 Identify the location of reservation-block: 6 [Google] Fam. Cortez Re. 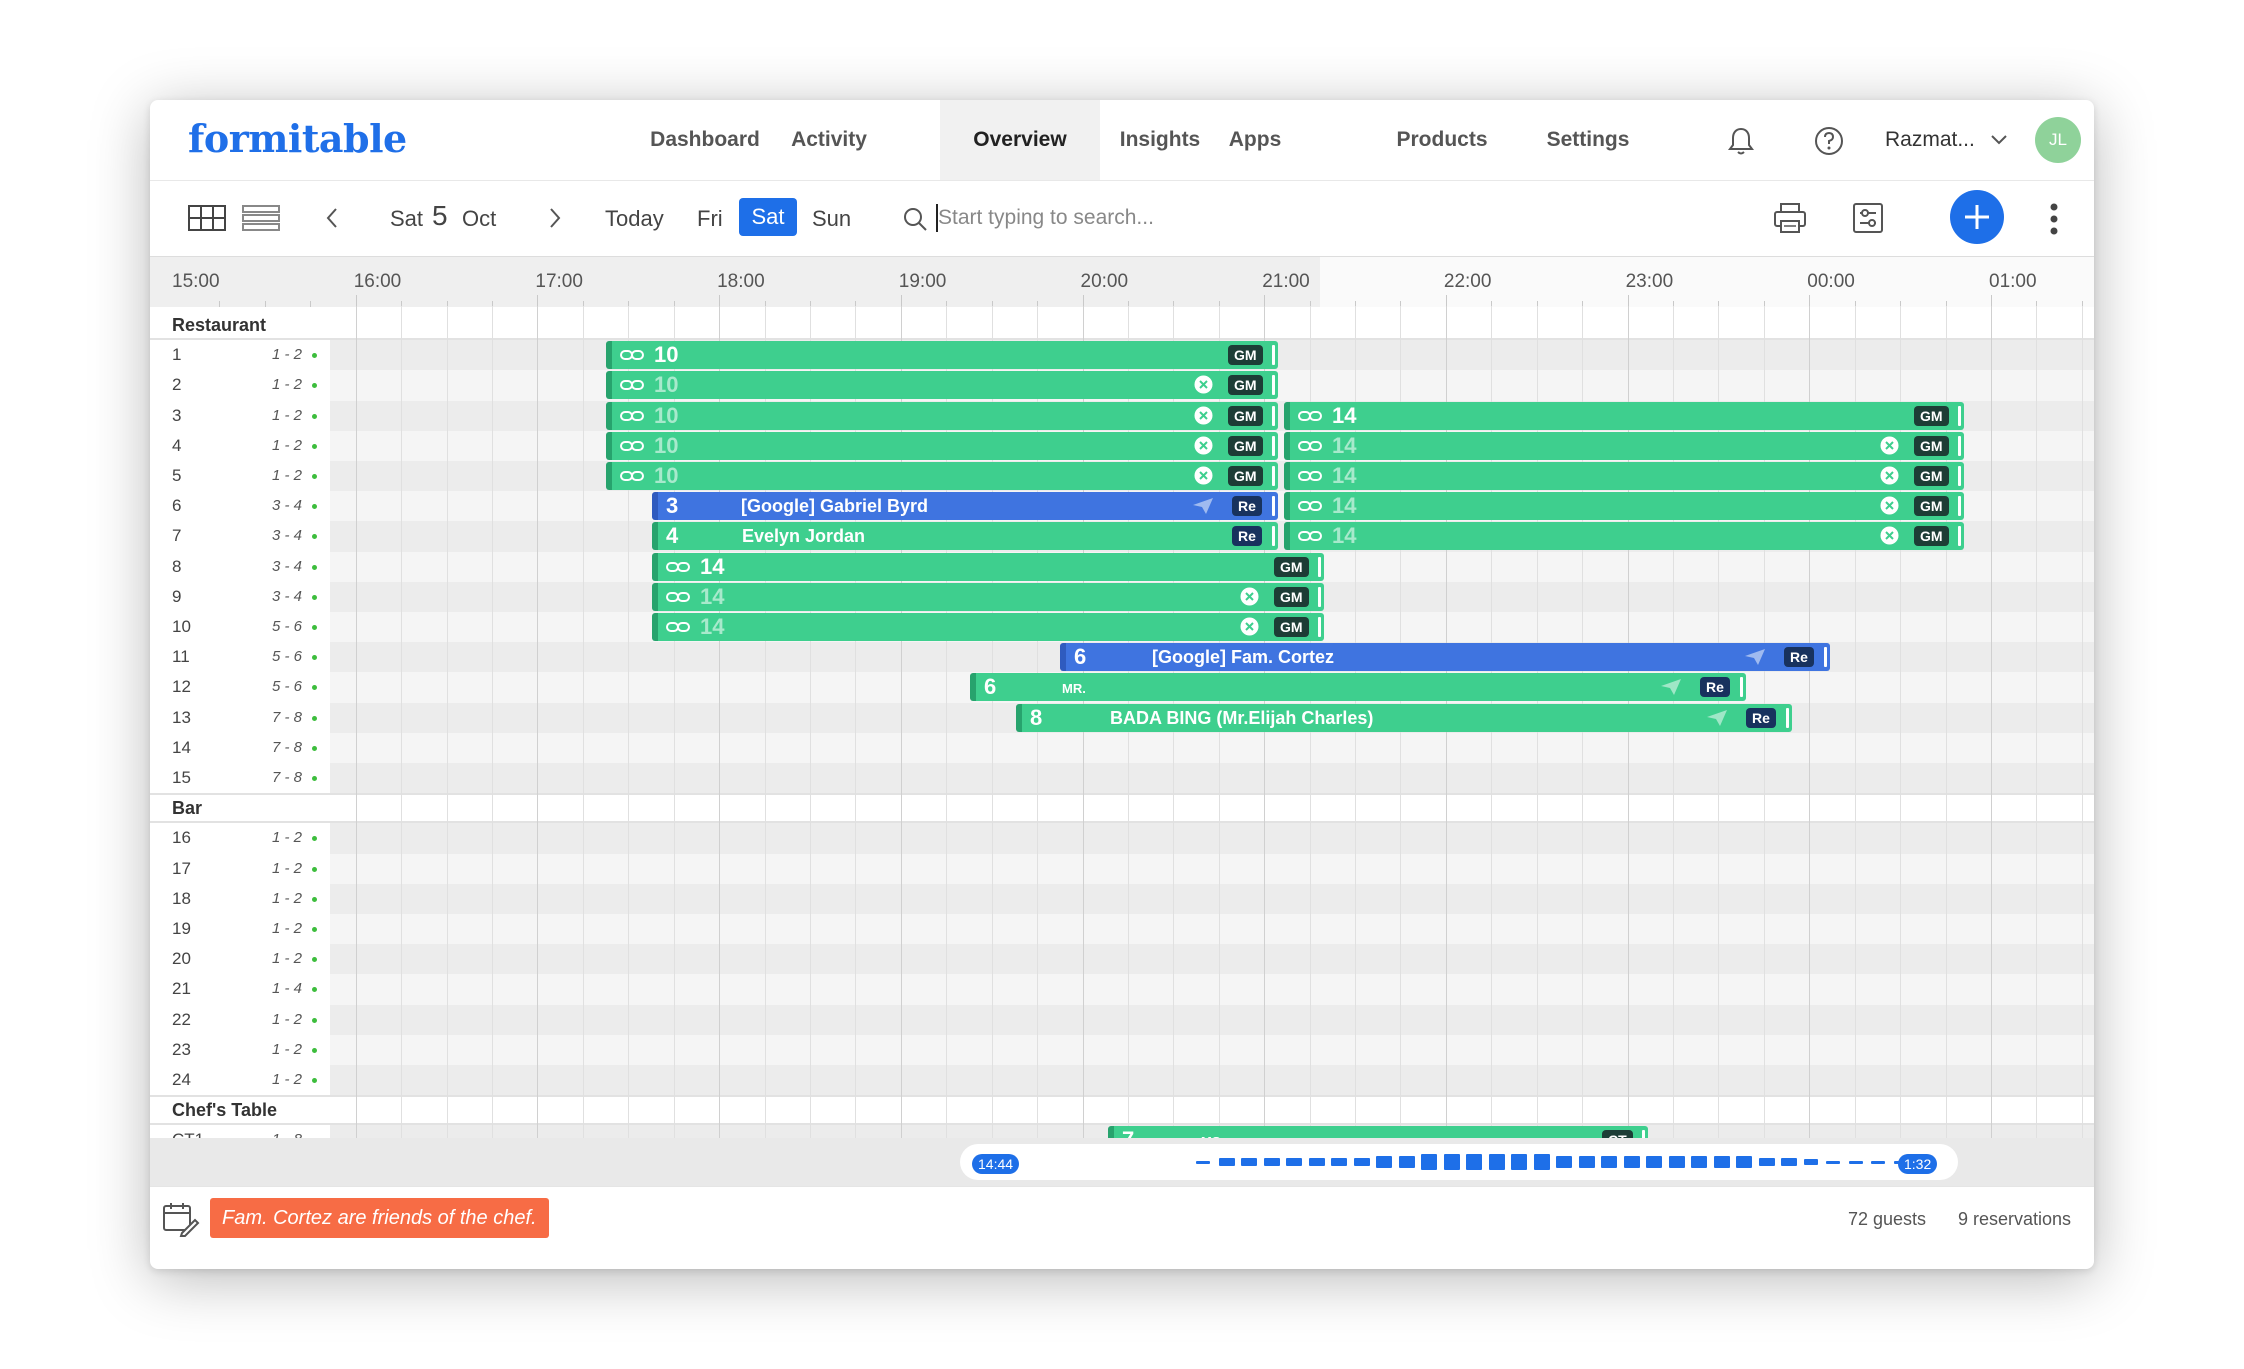
(1445, 657).